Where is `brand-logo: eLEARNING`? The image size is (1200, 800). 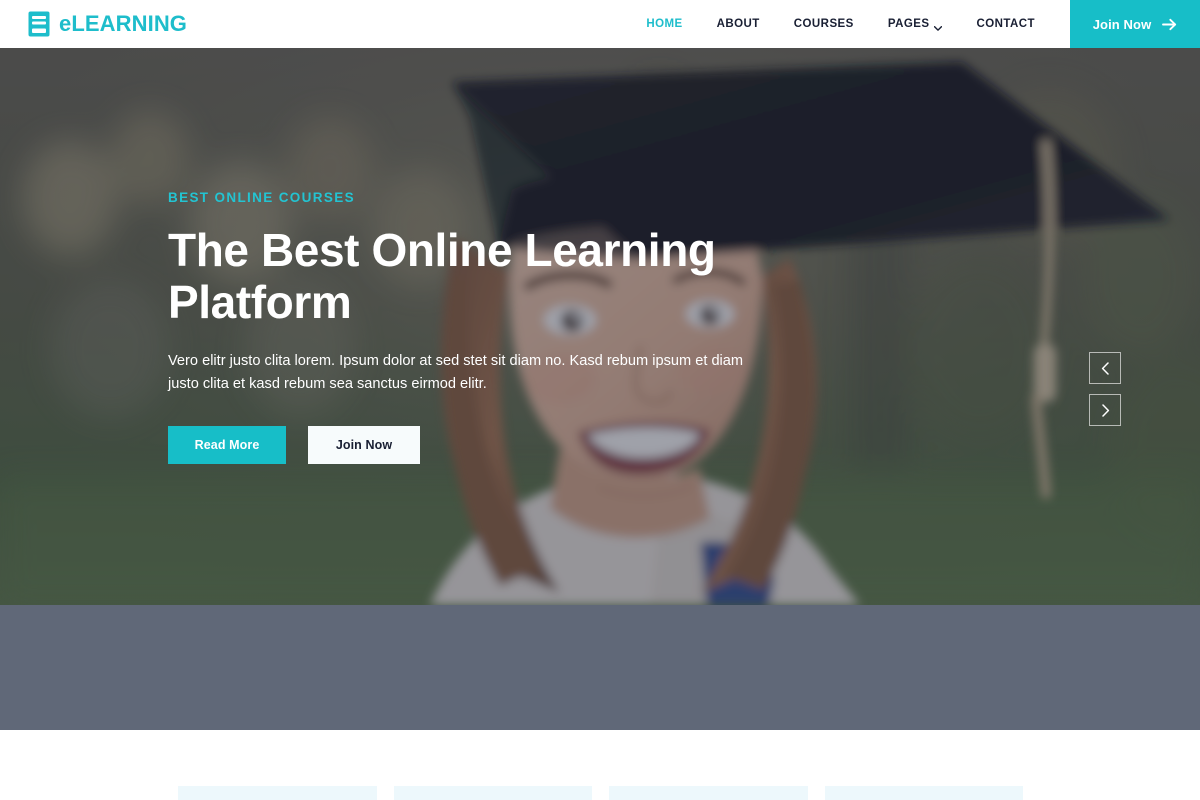 brand-logo: eLEARNING is located at coordinates (93, 24).